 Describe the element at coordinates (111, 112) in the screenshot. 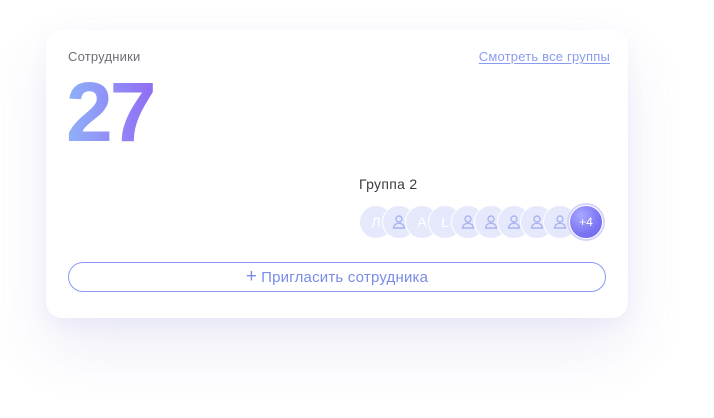

I see `employee-count: 27` at that location.